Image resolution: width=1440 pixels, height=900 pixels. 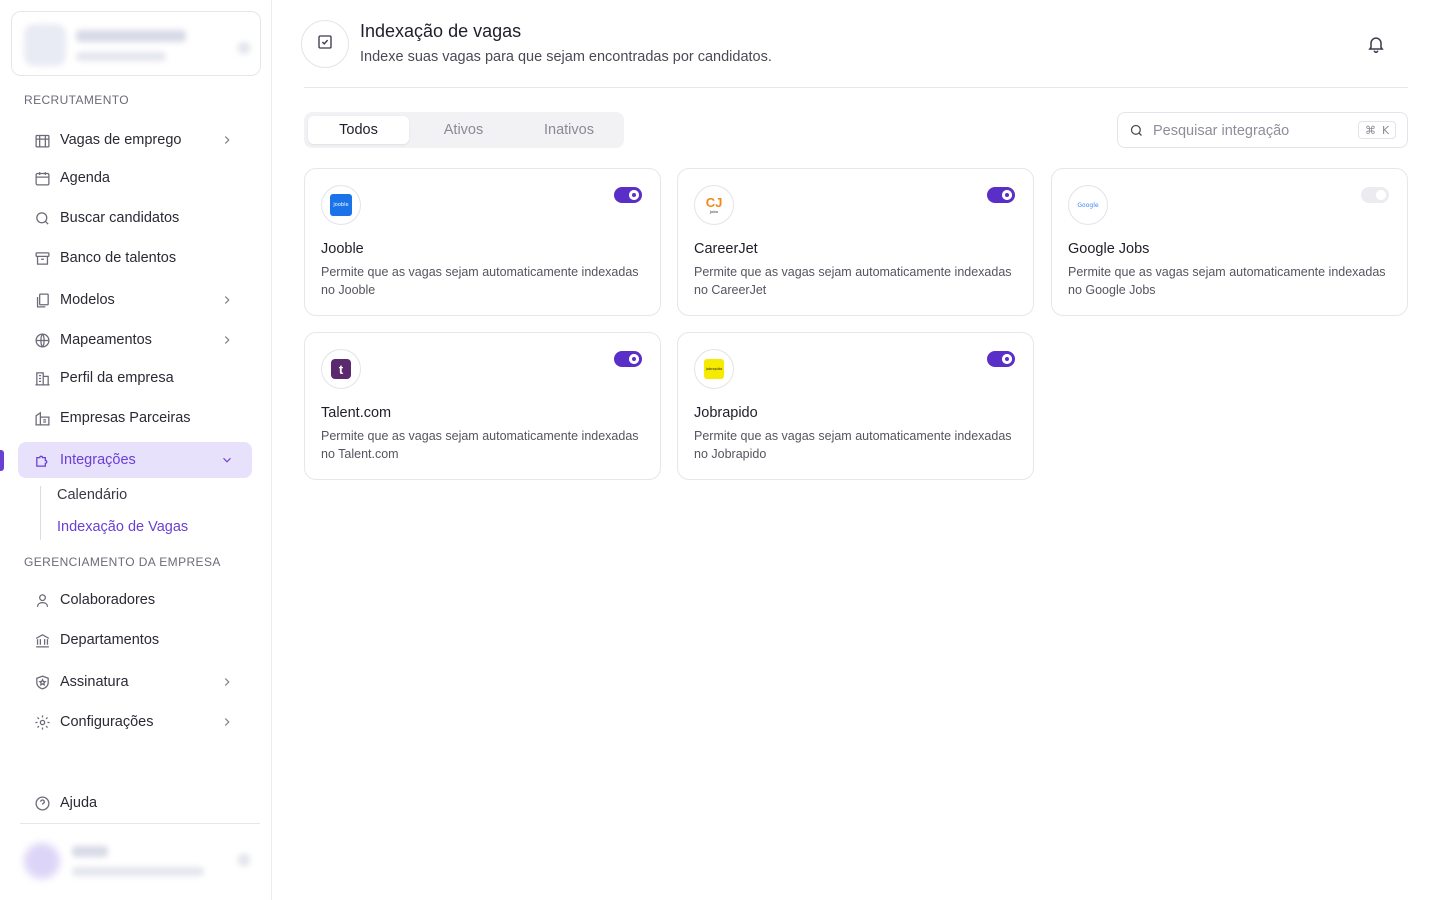 I want to click on organization-name-redacted, so click(x=131, y=36).